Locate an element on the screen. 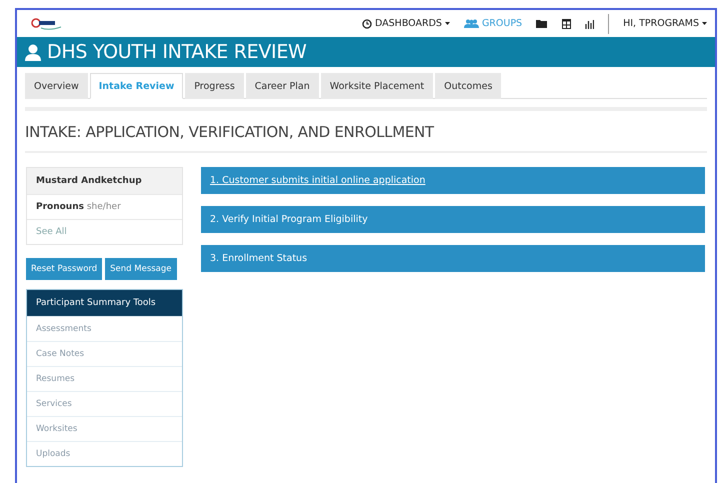  participant-name: Mustard Andketchup is located at coordinates (104, 181).